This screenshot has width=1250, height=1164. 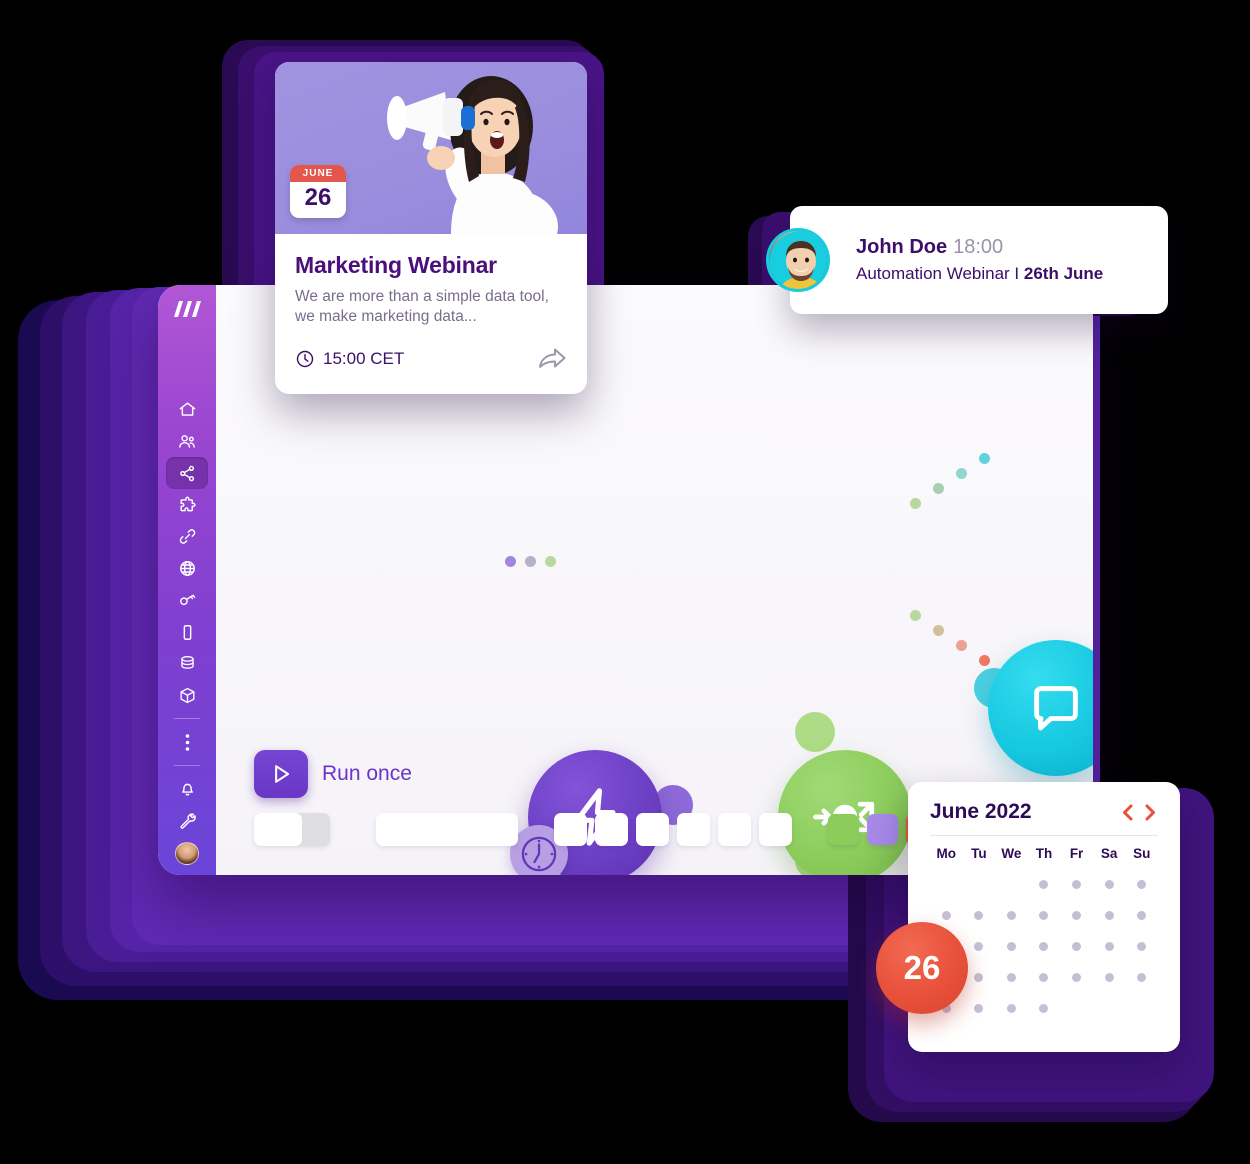 What do you see at coordinates (1150, 812) in the screenshot?
I see `chevron-right-icon` at bounding box center [1150, 812].